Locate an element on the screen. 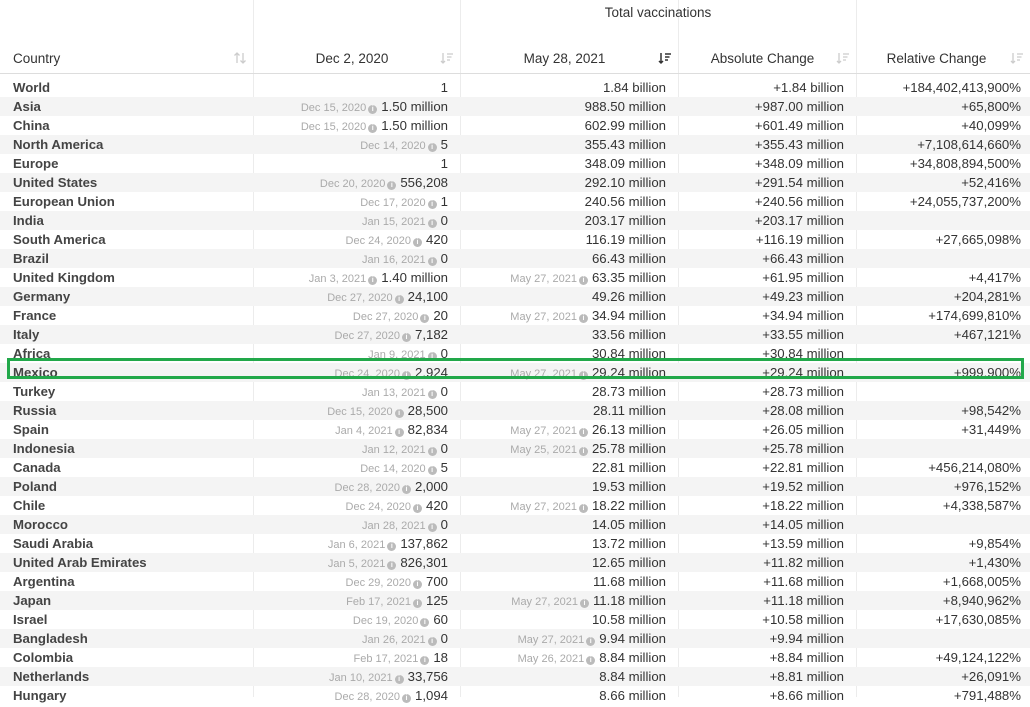 This screenshot has width=1030, height=707. date-note: May 27, 2021 is located at coordinates (543, 279).